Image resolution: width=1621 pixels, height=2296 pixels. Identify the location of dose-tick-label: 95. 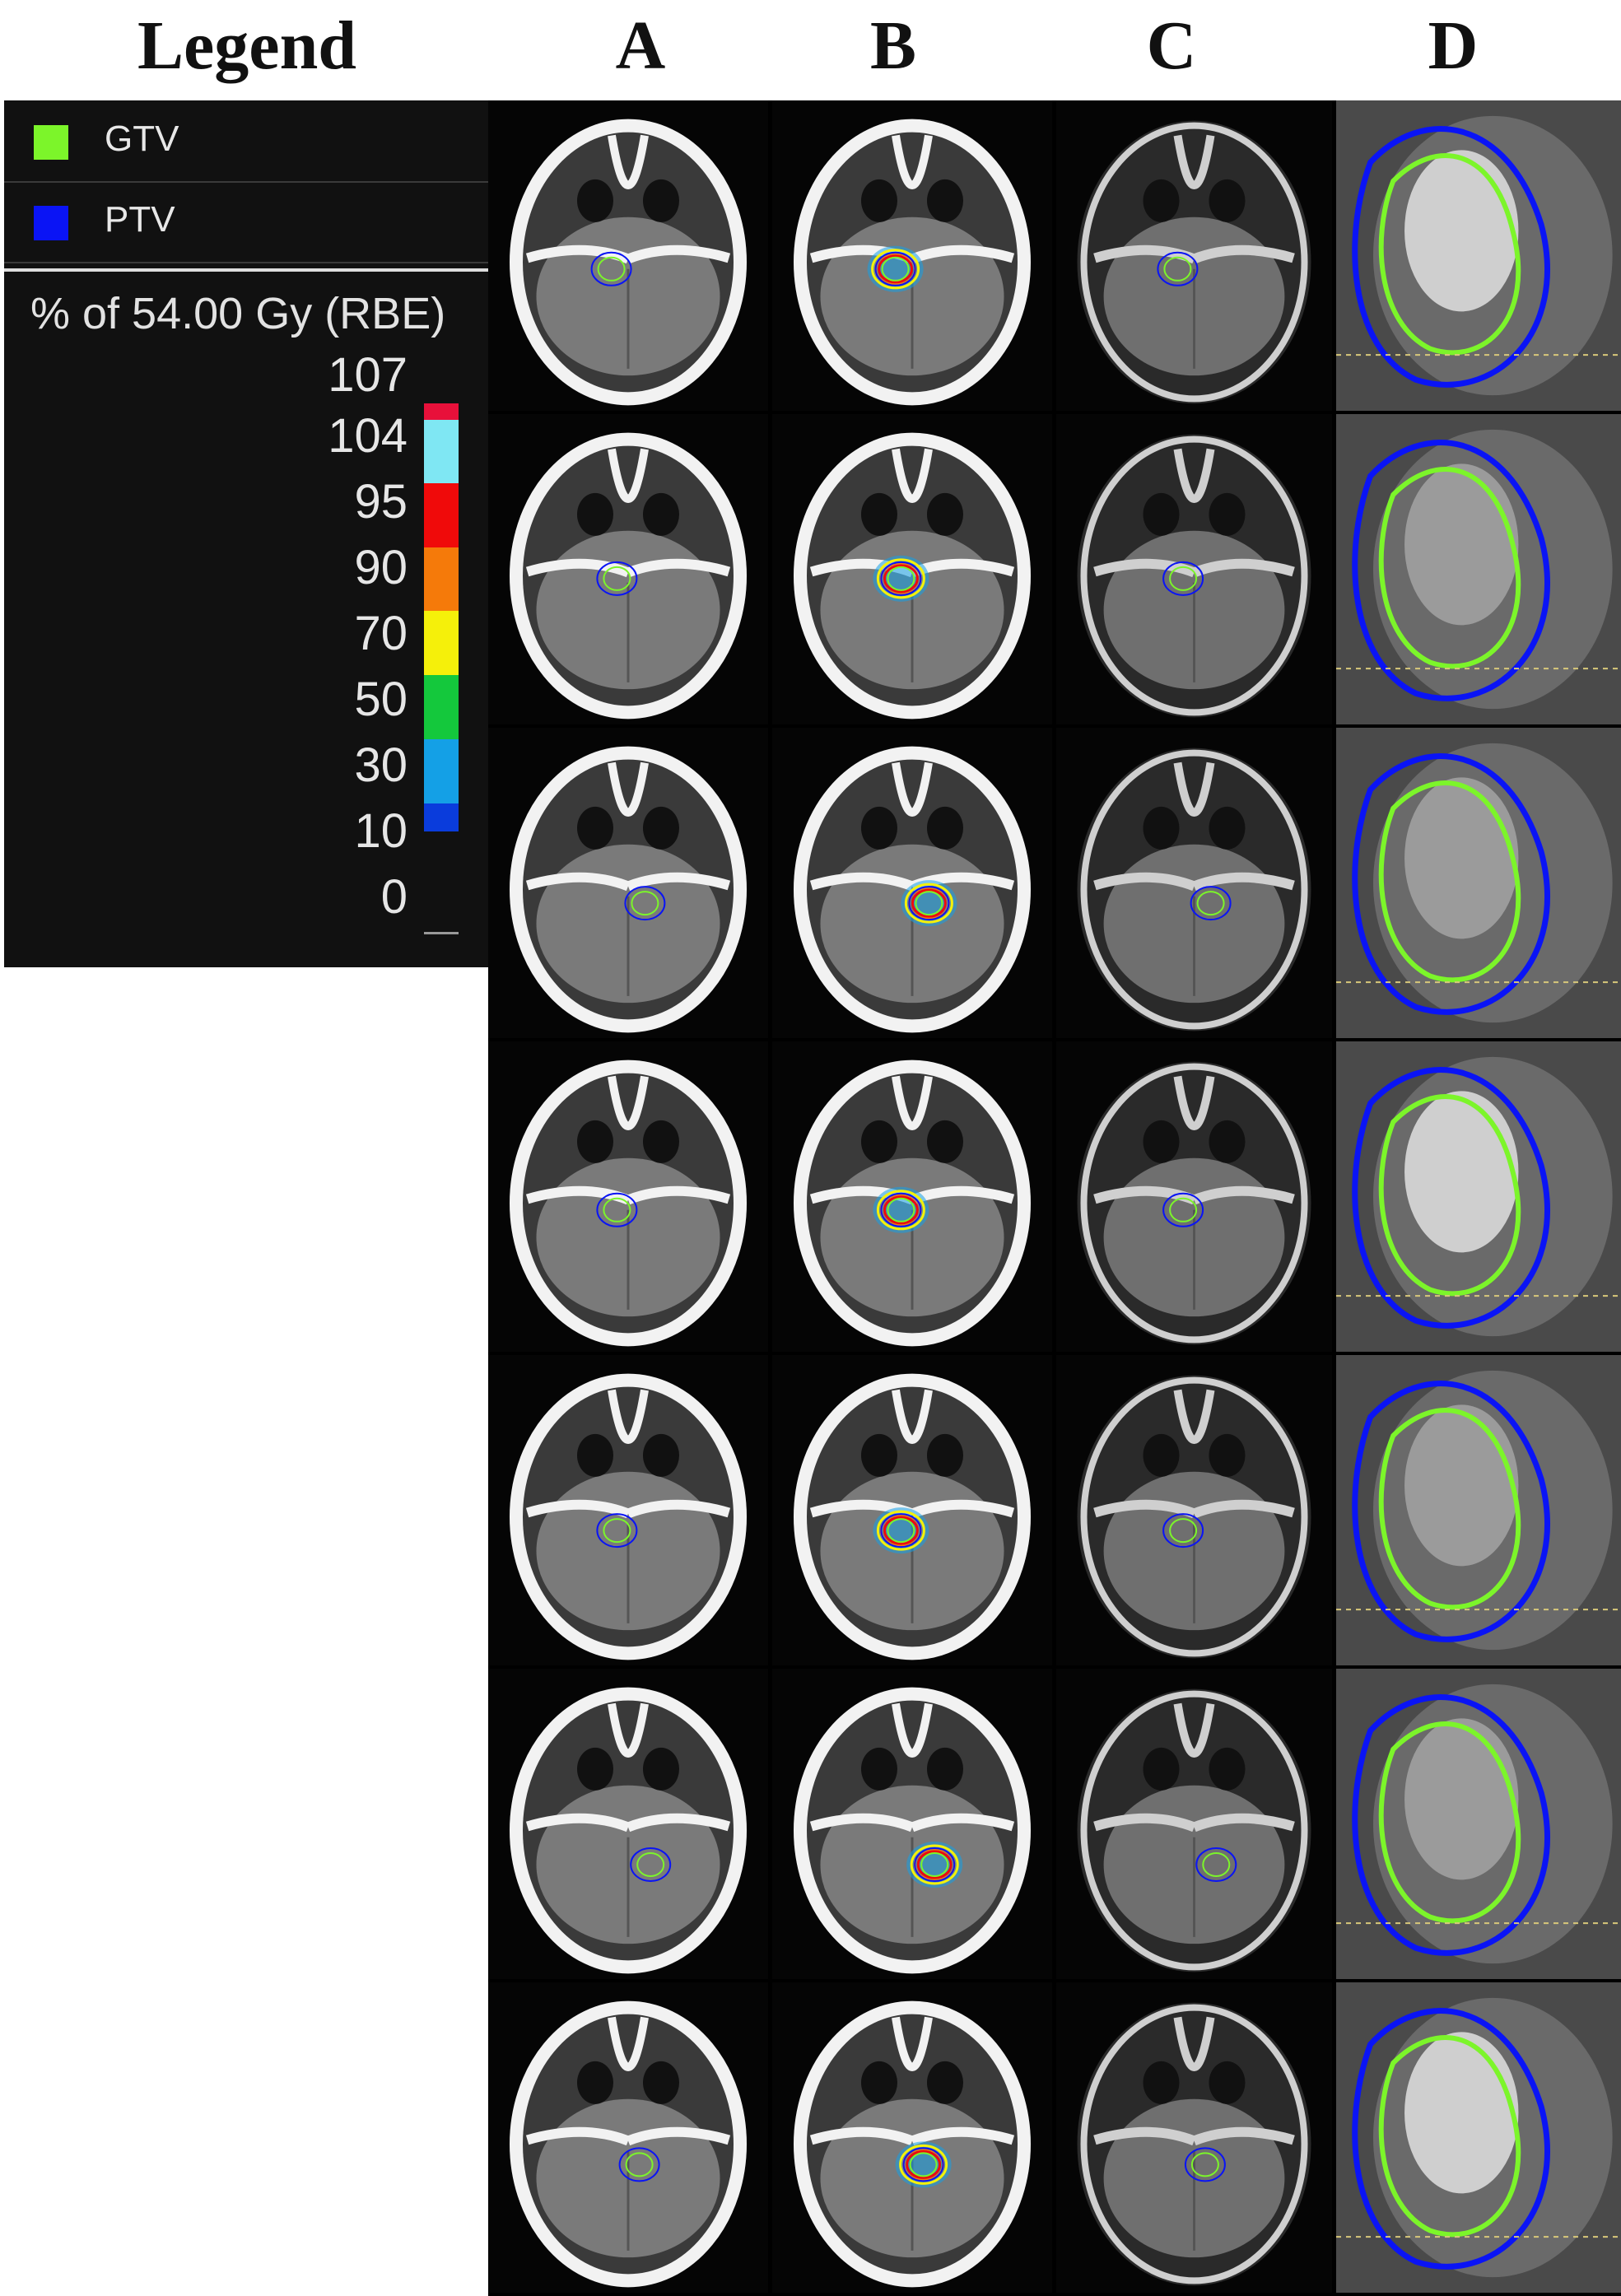
(381, 502).